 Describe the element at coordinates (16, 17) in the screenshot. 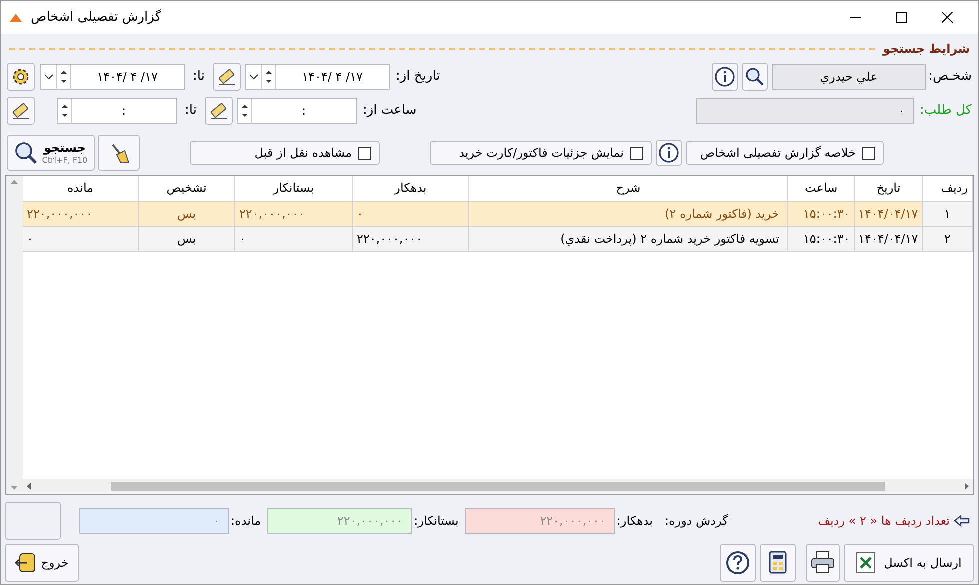

I see `logo-icon` at that location.